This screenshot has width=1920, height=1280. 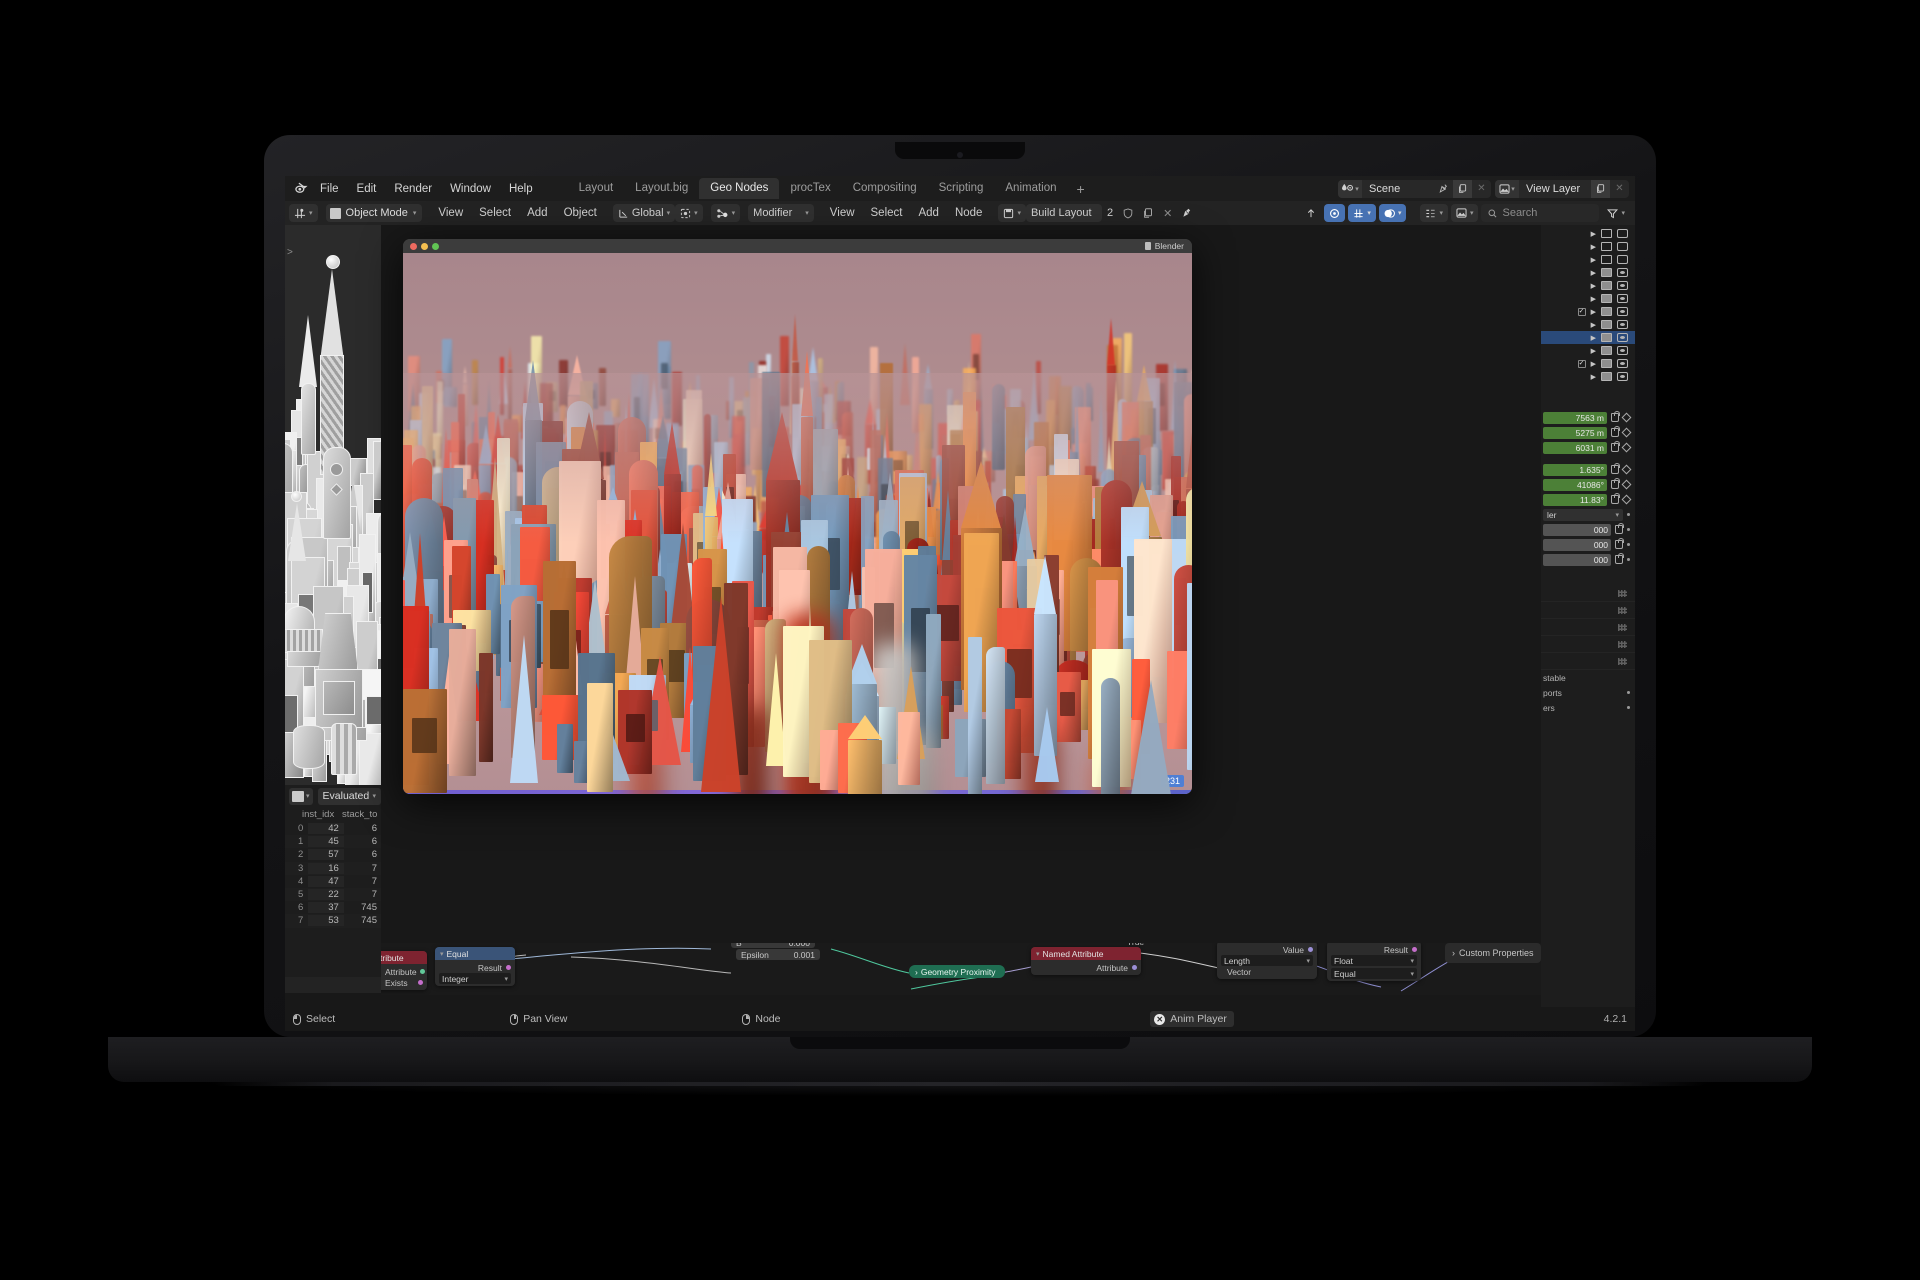 I want to click on fake-user-icon, so click(x=1128, y=213).